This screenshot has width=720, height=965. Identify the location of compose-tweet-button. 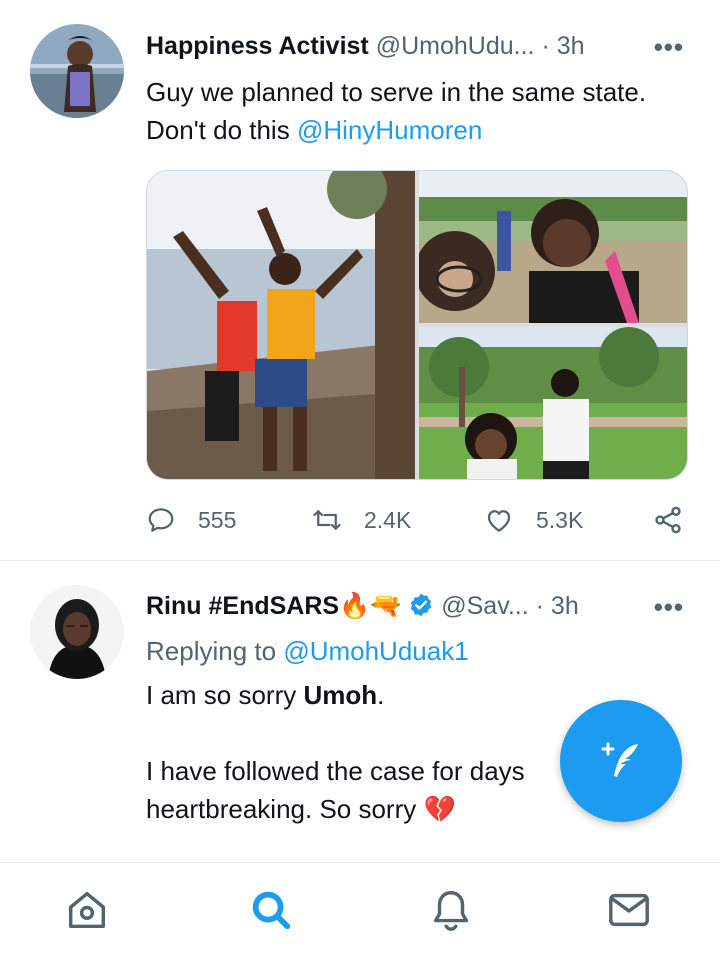
(621, 761).